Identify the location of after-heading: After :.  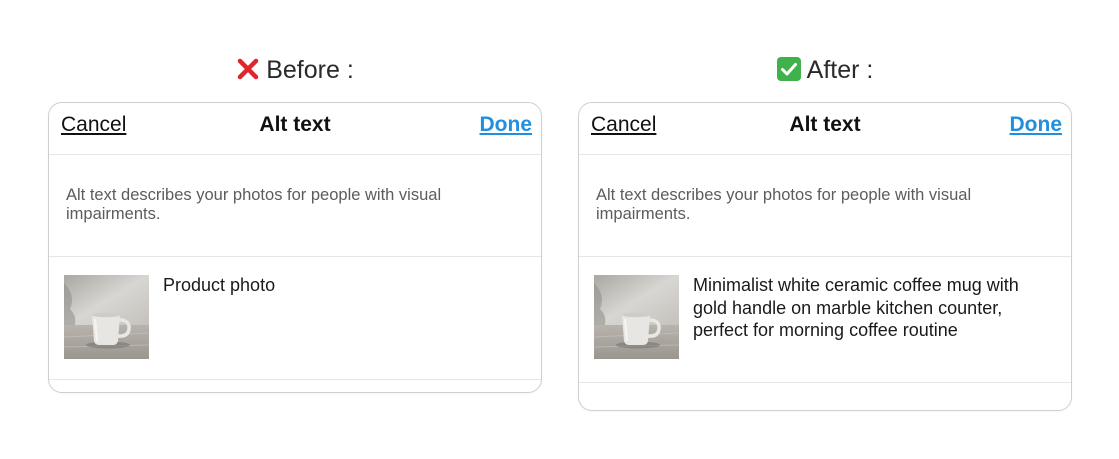
(825, 70).